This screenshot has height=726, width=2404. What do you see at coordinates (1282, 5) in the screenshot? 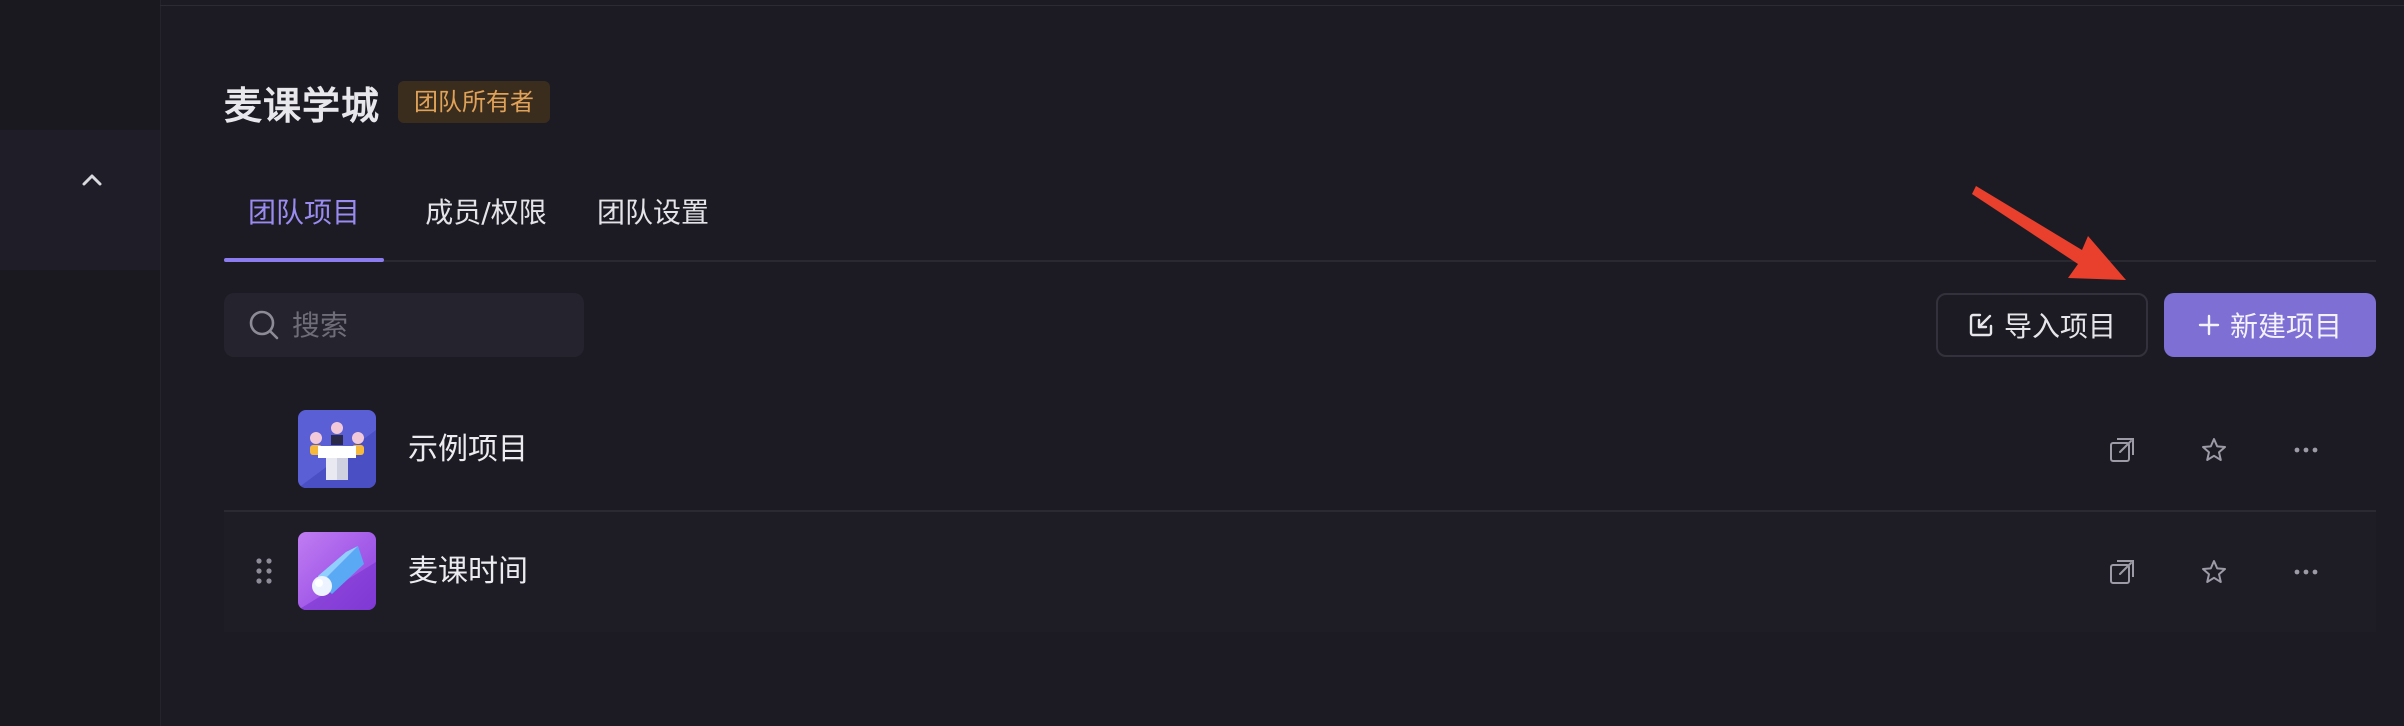
I see `top-divider` at bounding box center [1282, 5].